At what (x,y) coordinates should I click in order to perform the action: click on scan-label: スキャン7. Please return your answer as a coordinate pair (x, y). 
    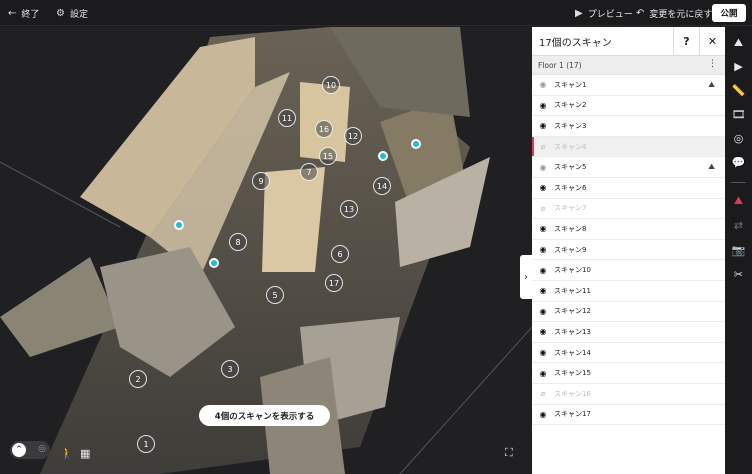
    Looking at the image, I should click on (570, 208).